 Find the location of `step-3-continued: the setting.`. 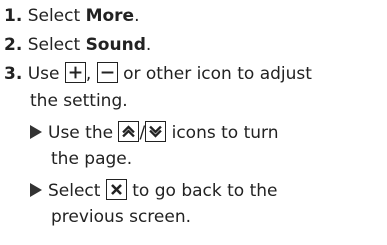

step-3-continued: the setting. is located at coordinates (79, 101).